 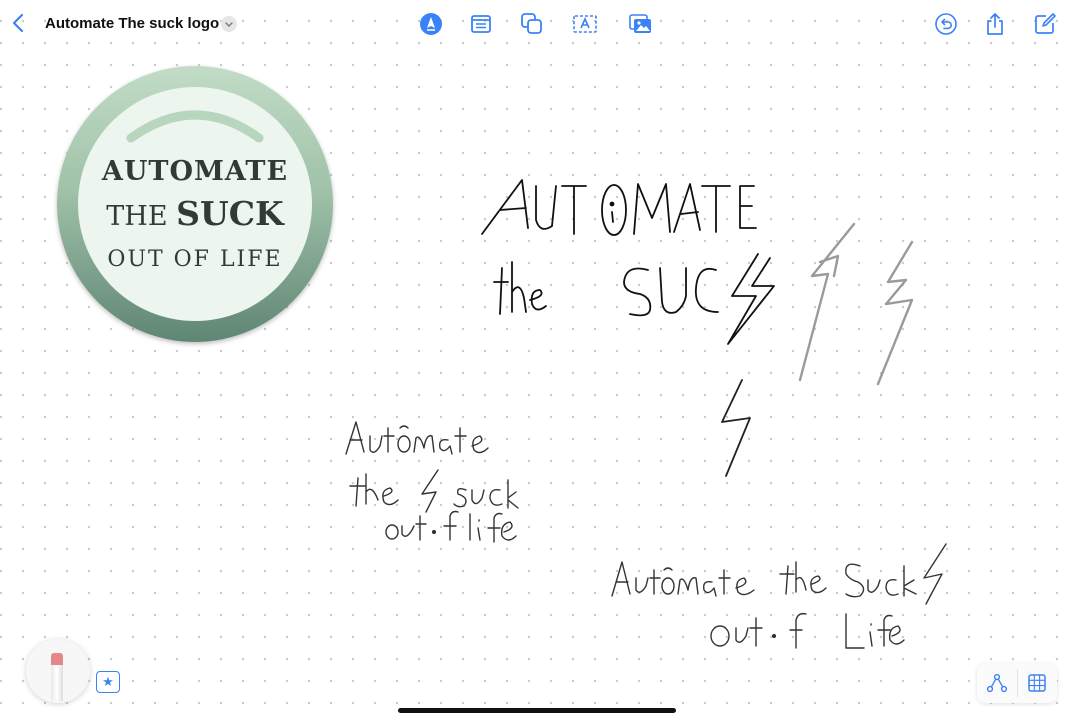 I want to click on sketch-automate-two-lines, so click(x=779, y=596).